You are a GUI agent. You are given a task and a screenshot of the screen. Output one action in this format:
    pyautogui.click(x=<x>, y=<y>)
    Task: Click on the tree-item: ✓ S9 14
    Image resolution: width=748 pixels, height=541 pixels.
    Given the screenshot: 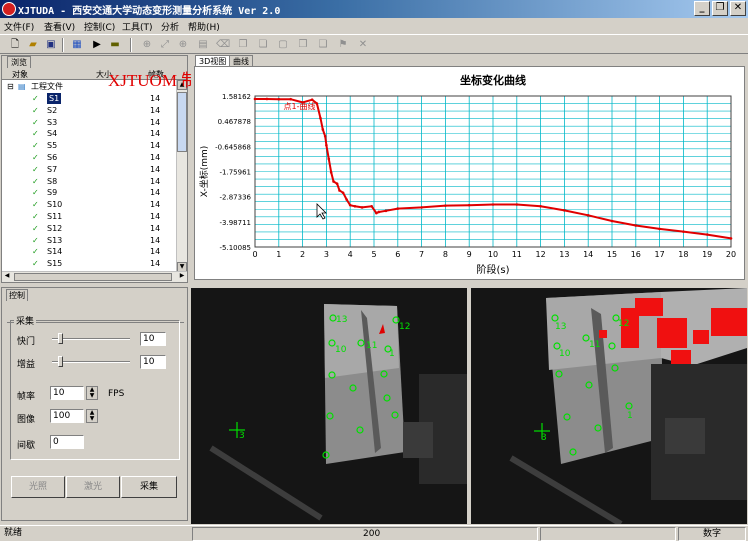 What is the action you would take?
    pyautogui.click(x=89, y=193)
    